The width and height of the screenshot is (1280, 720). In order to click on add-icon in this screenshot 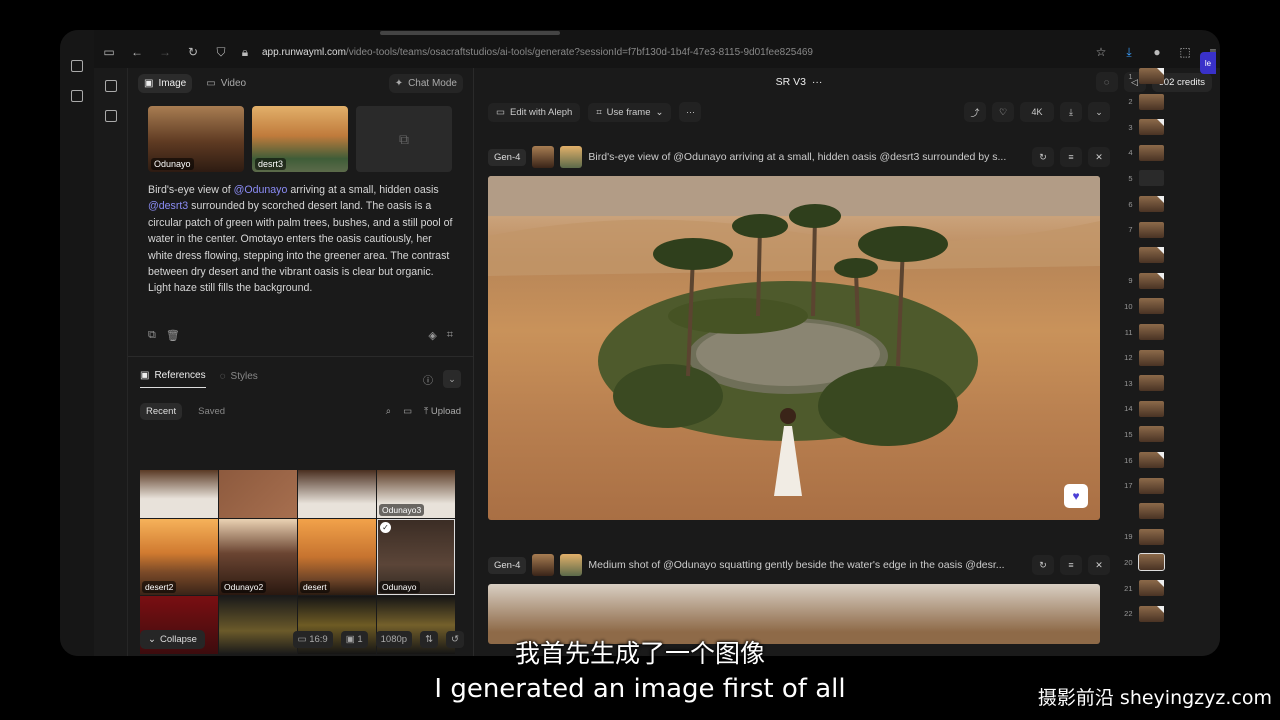, I will do `click(110, 116)`.